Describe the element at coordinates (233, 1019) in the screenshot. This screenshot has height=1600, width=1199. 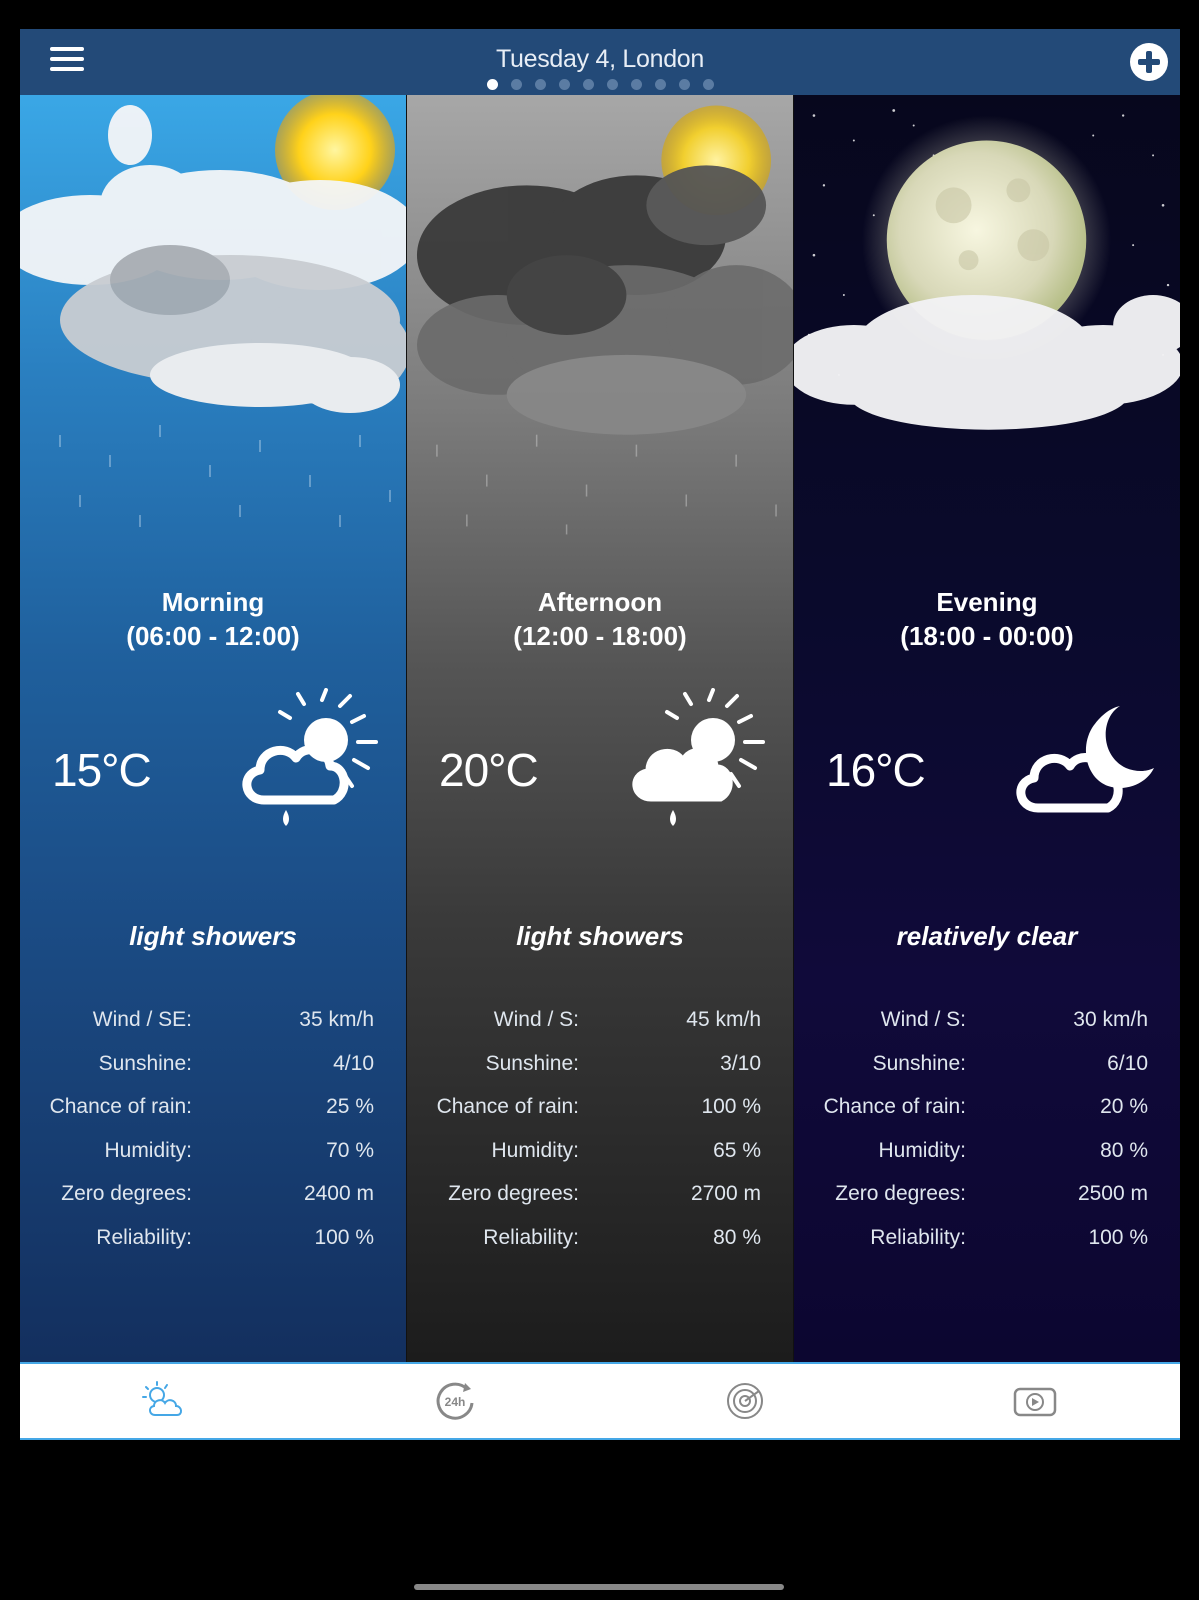
I see `stat-wind: Wind / SE: 35 km/h` at that location.